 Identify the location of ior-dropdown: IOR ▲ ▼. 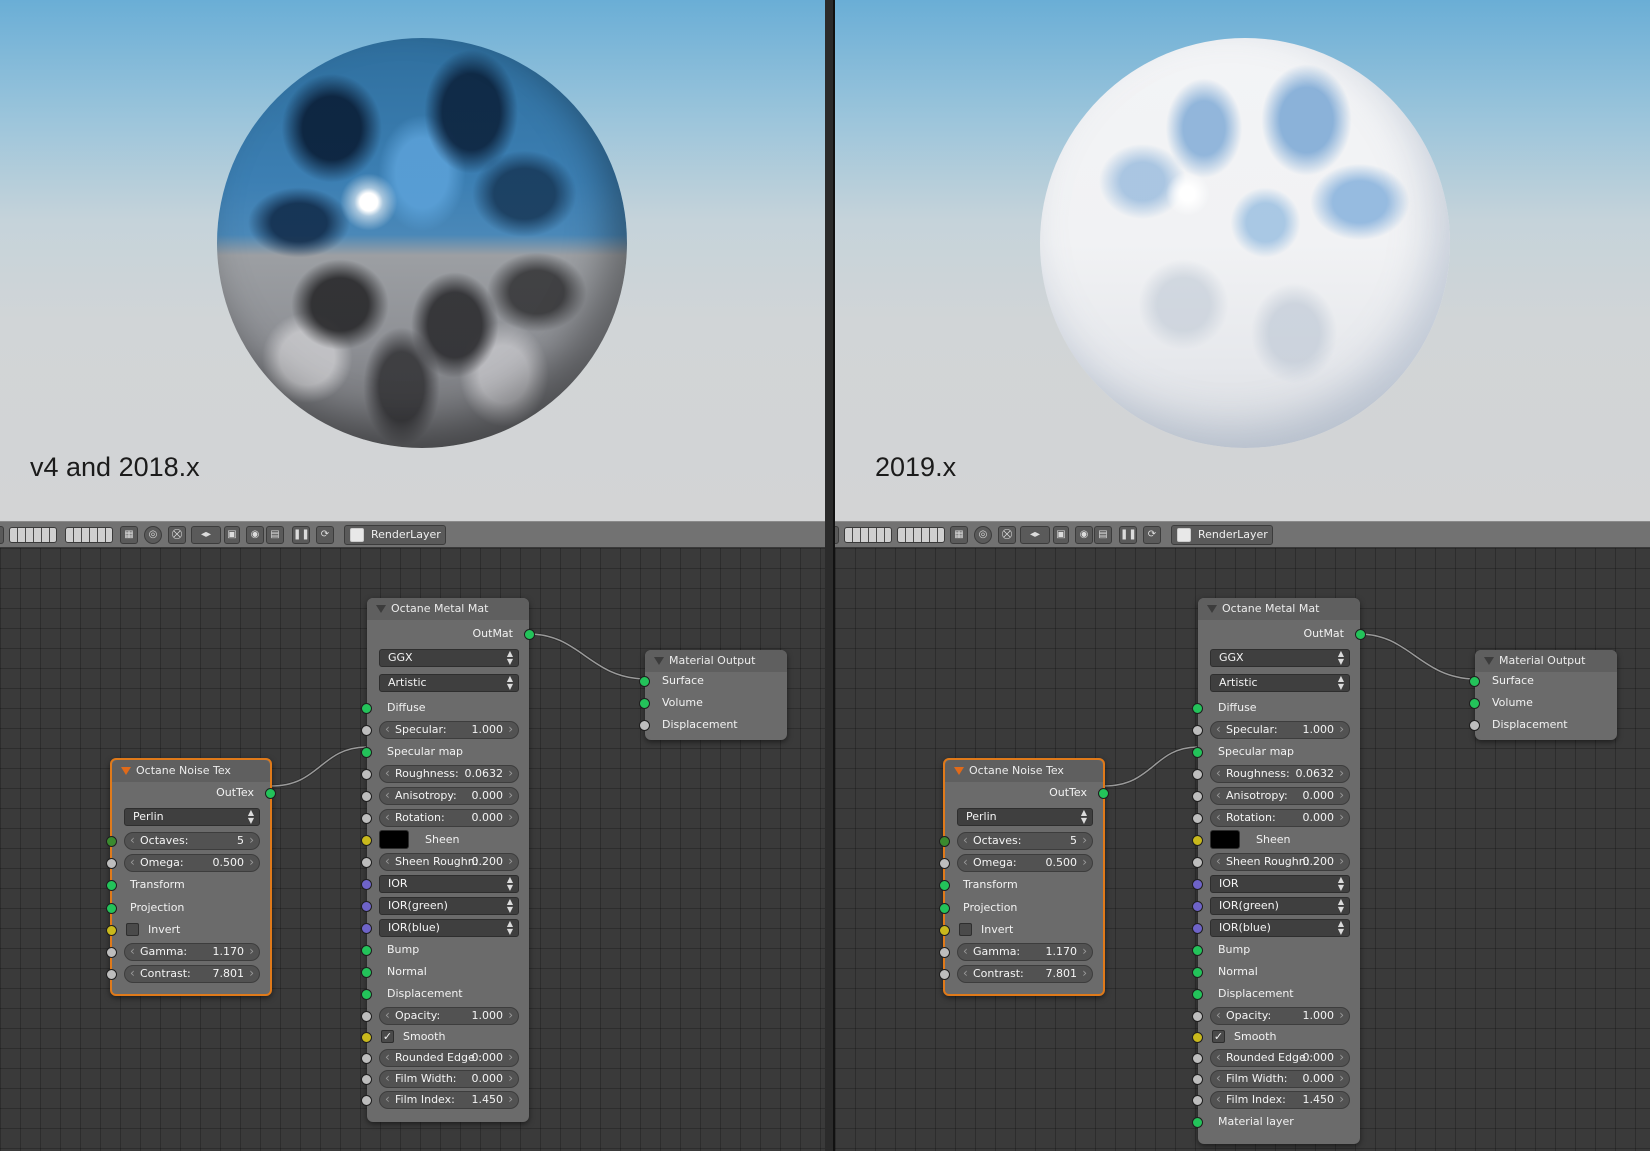
(449, 884).